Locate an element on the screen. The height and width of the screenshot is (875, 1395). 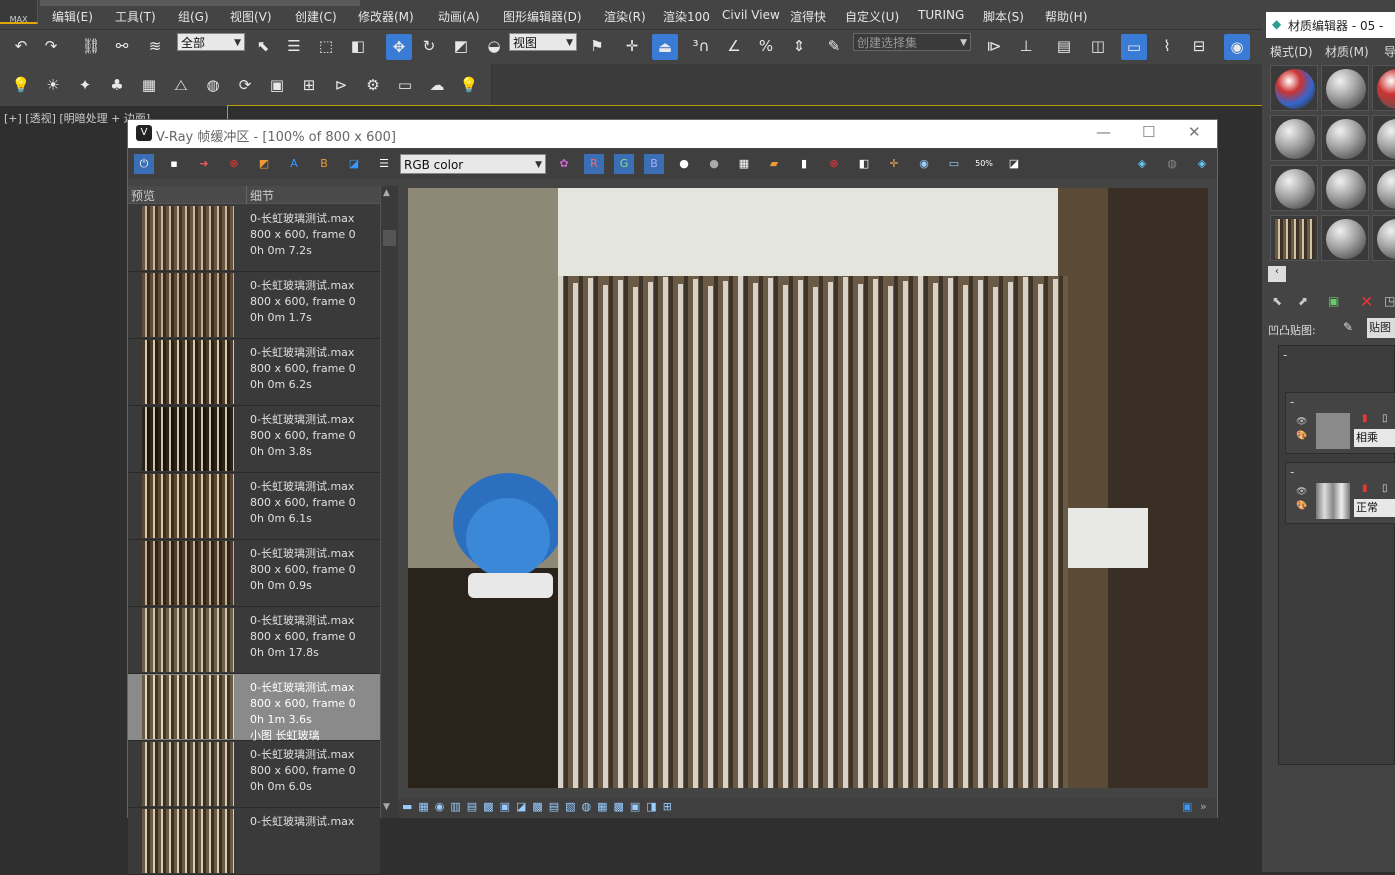
ref-coord-dropdown: 视图 ▼ is located at coordinates (543, 42).